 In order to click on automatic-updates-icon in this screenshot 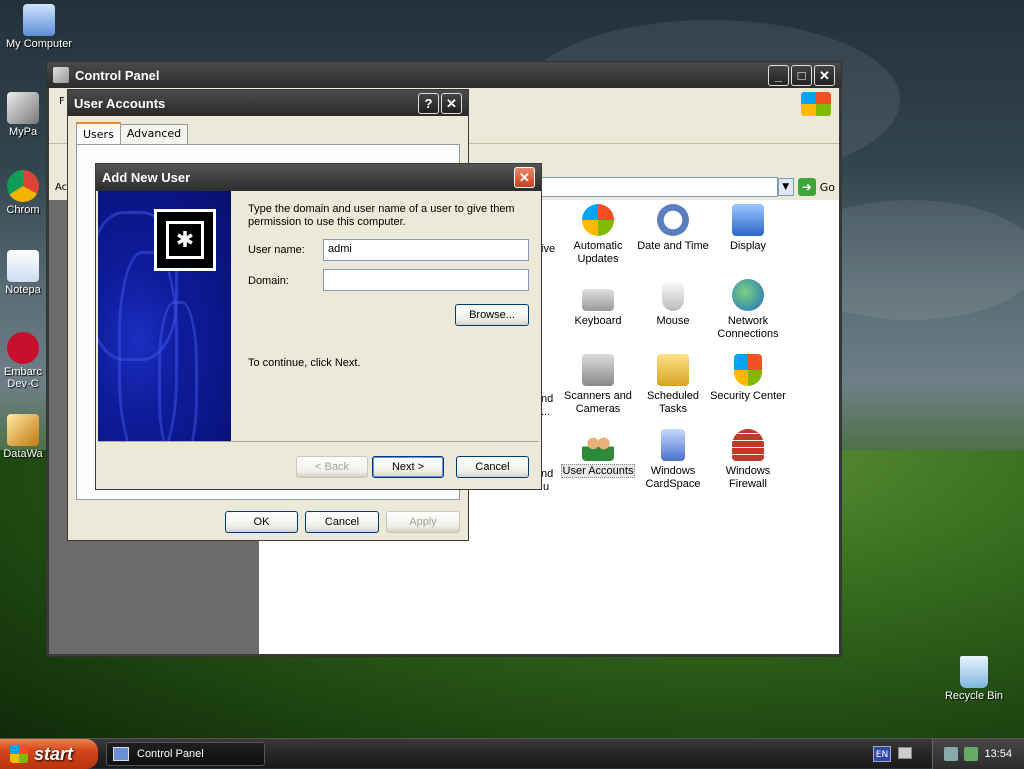, I will do `click(598, 220)`.